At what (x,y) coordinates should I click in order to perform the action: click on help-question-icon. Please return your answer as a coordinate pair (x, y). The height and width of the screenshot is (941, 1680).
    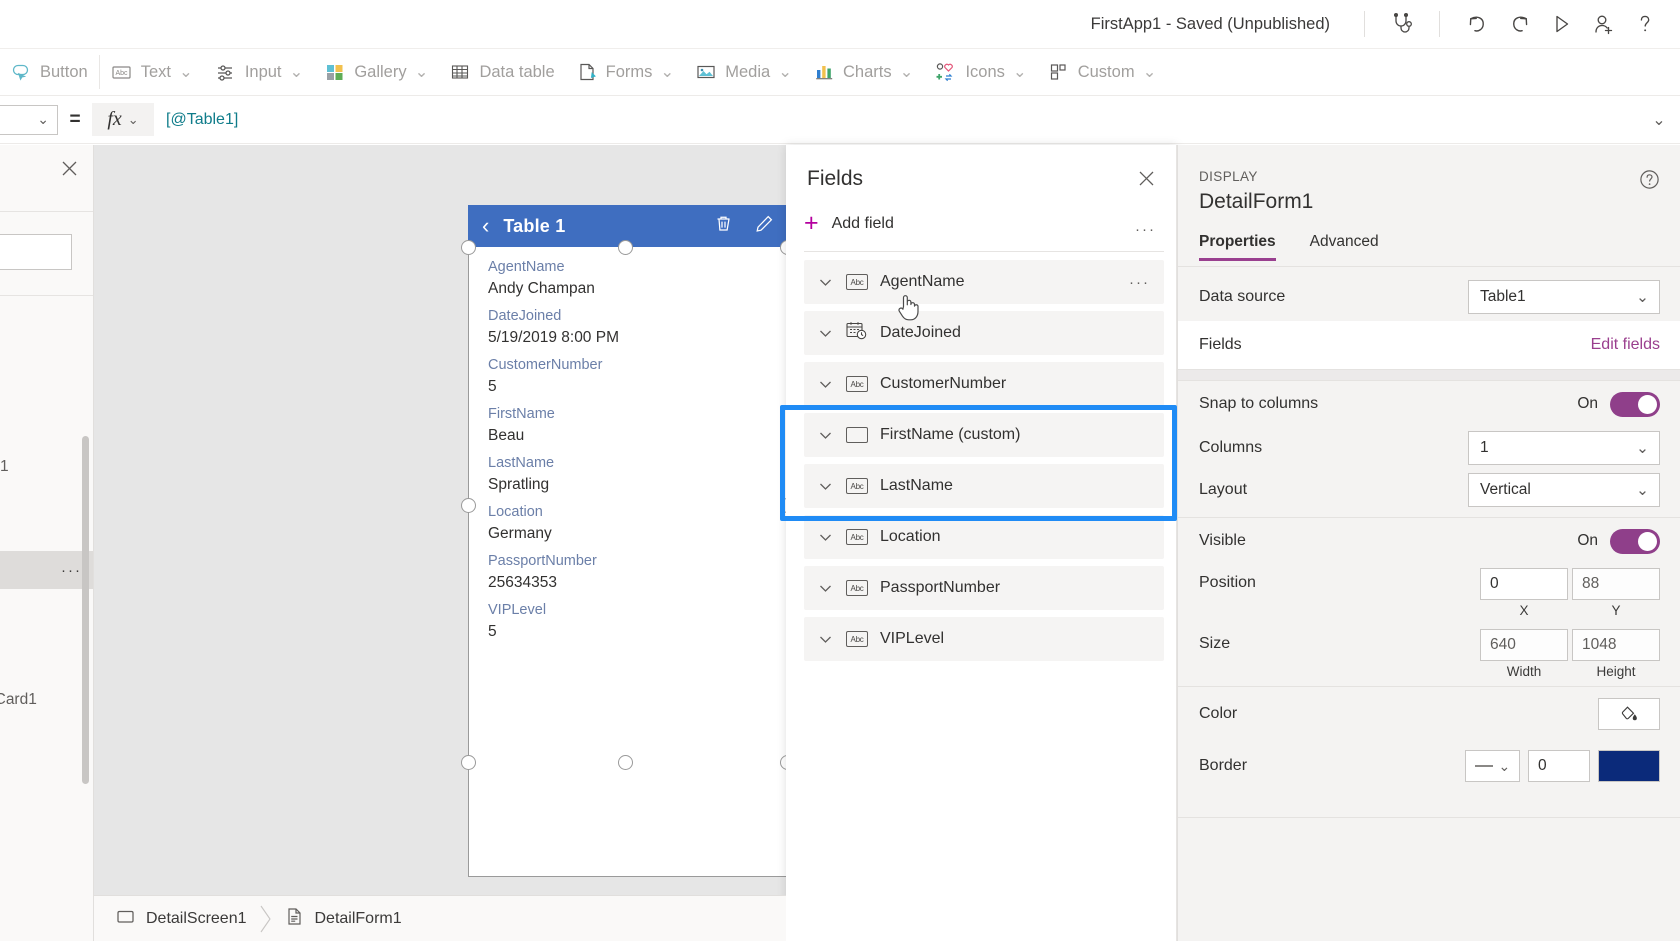
    Looking at the image, I should click on (1645, 24).